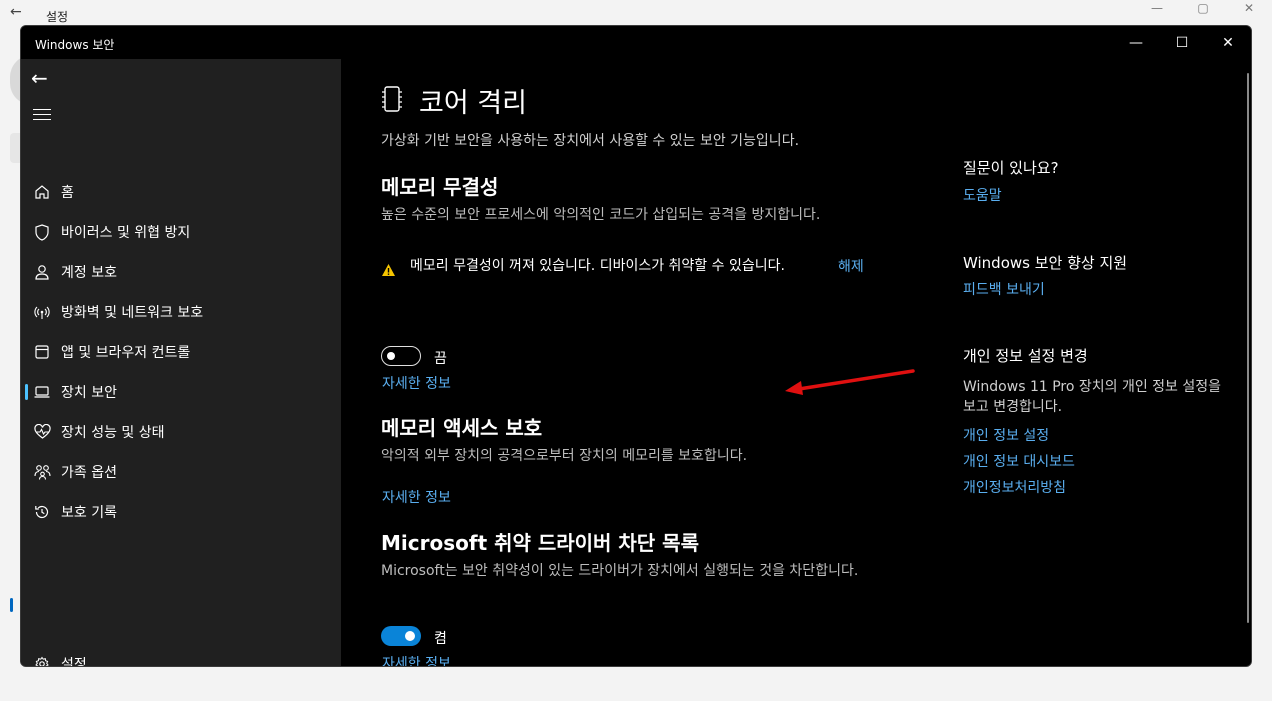  What do you see at coordinates (89, 393) in the screenshot?
I see `sidebar-item-label: 장치 보안` at bounding box center [89, 393].